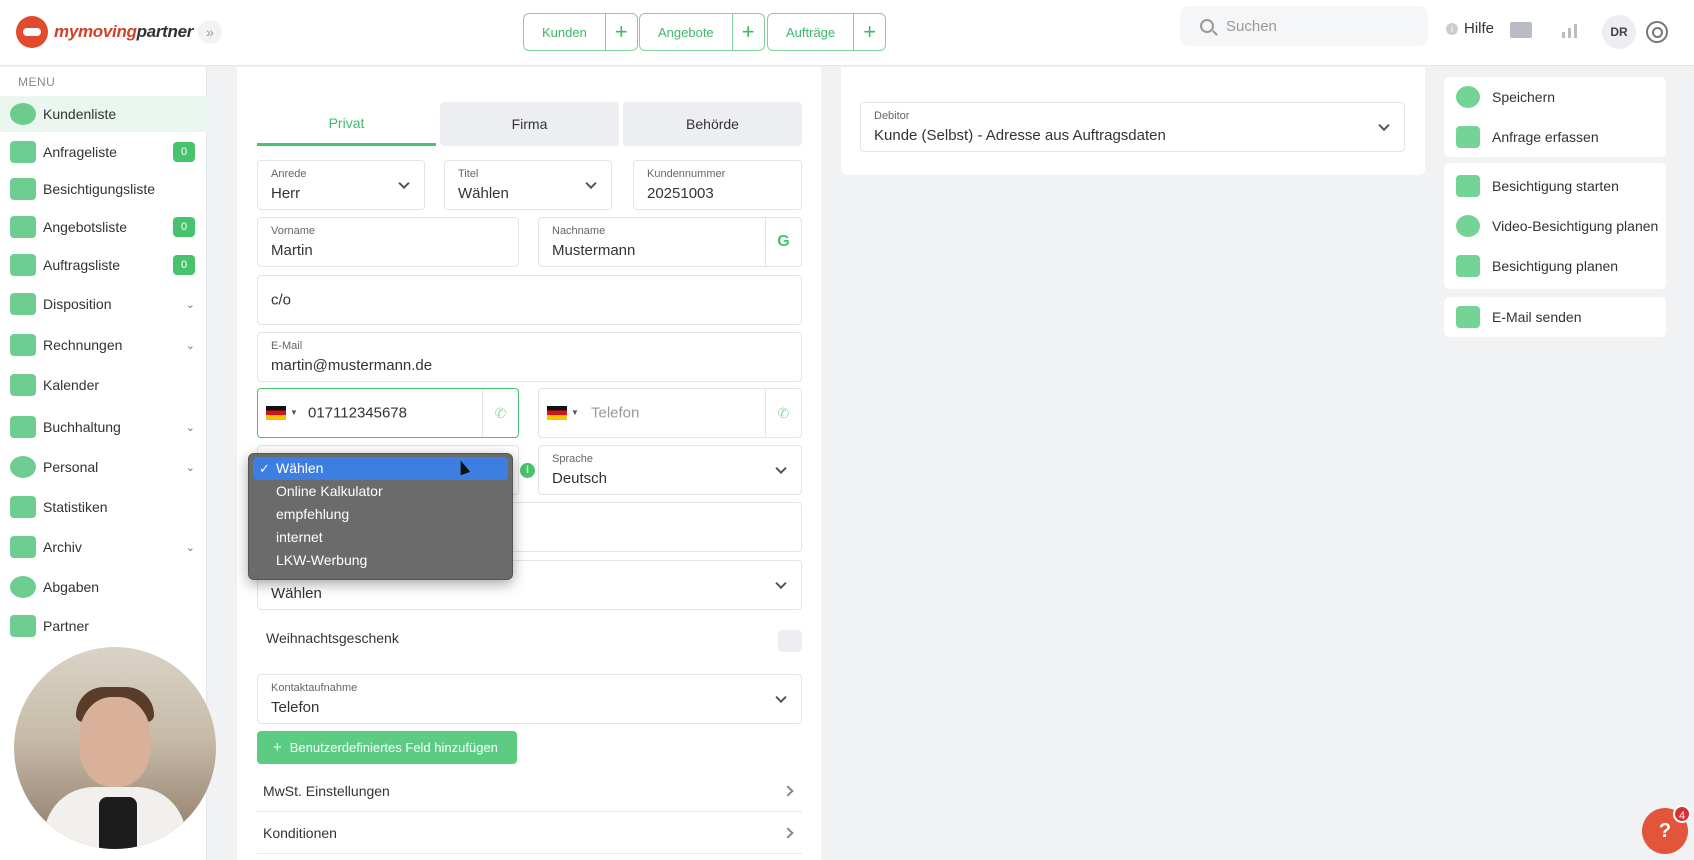 The width and height of the screenshot is (1694, 860). What do you see at coordinates (1470, 28) in the screenshot?
I see `help-button: i Hilfe` at bounding box center [1470, 28].